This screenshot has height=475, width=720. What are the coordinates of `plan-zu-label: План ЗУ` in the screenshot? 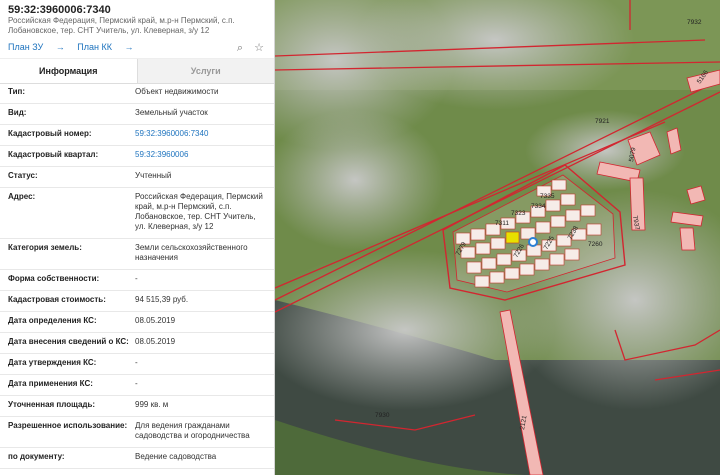 It's located at (26, 47).